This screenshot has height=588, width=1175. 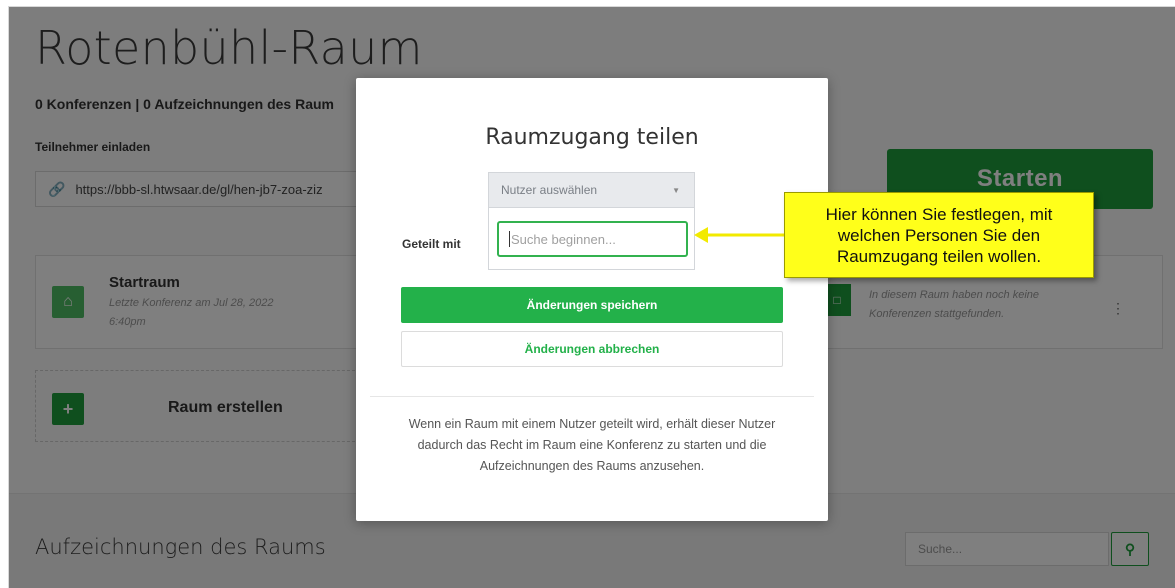 I want to click on user-select-placeholder: Nutzer auswählen, so click(x=549, y=190).